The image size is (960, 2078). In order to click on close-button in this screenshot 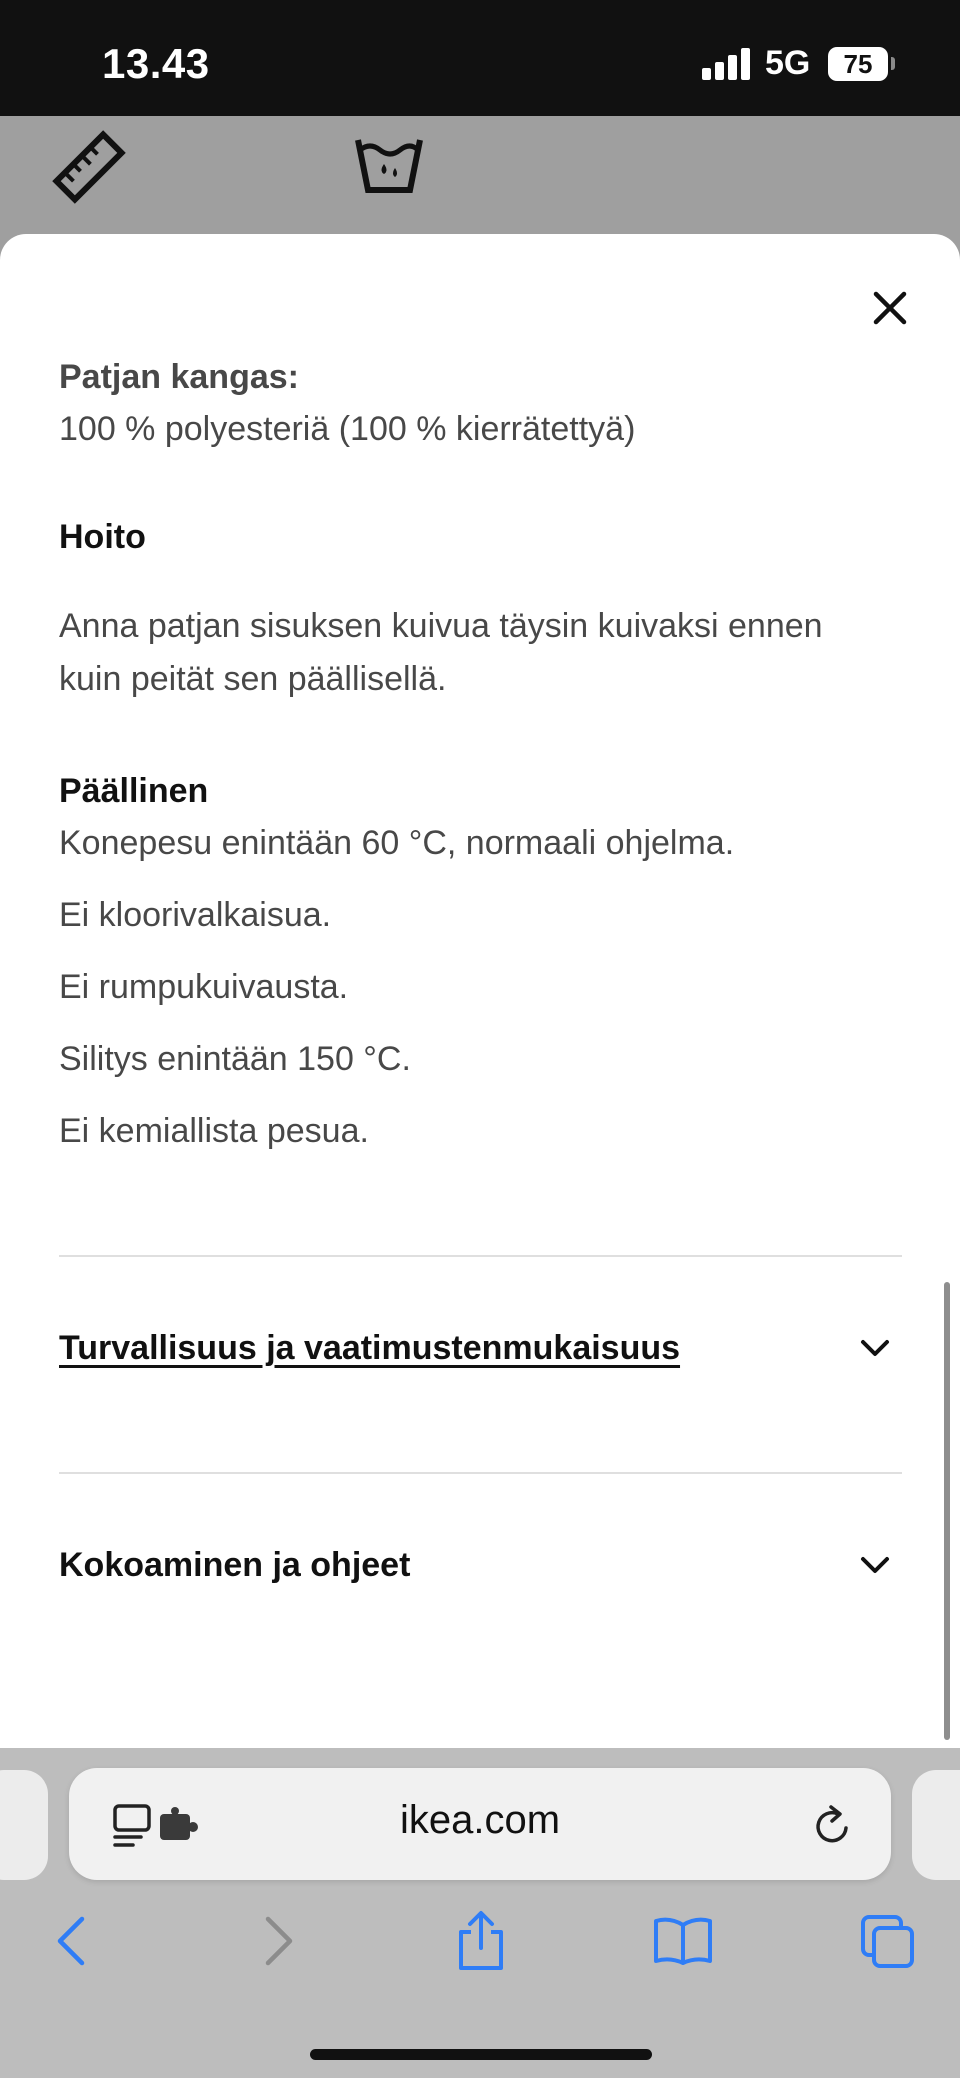, I will do `click(890, 308)`.